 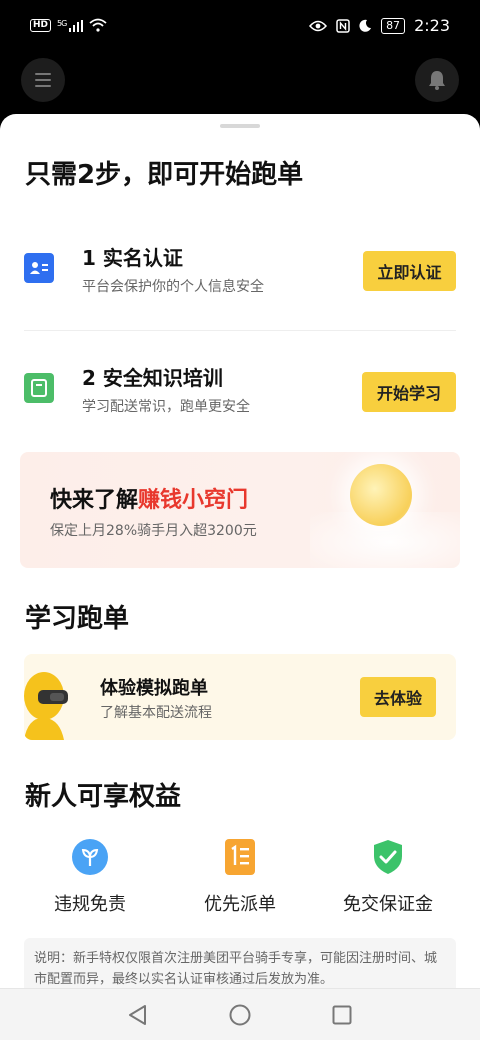 I want to click on step-title: 2 安全知识培训, so click(x=152, y=378).